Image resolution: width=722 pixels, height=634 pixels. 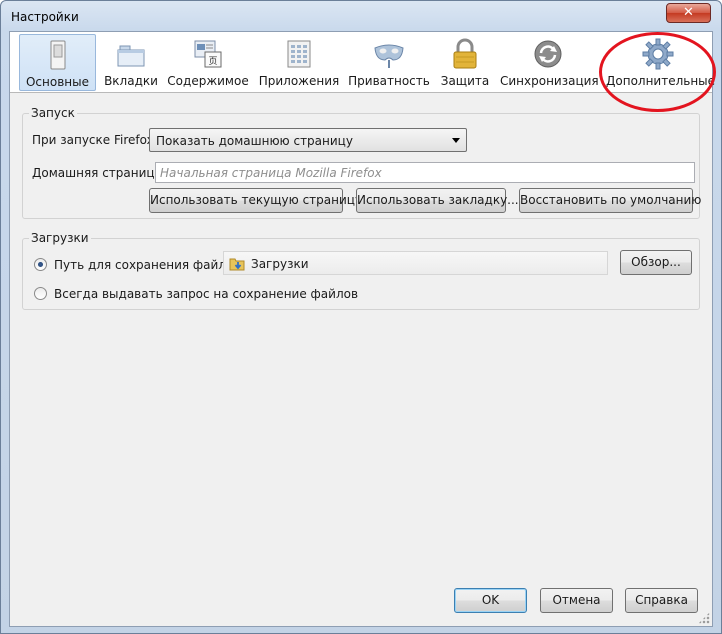 I want to click on close-icon: ✕, so click(x=688, y=12).